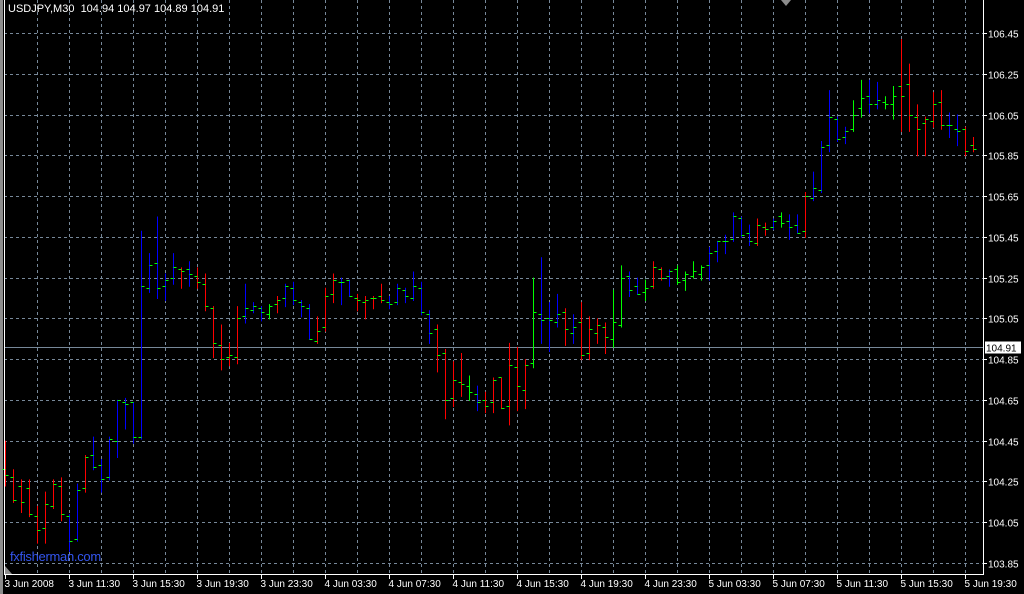  What do you see at coordinates (95, 584) in the screenshot?
I see `time-axis-label: 3 Jun 11:30` at bounding box center [95, 584].